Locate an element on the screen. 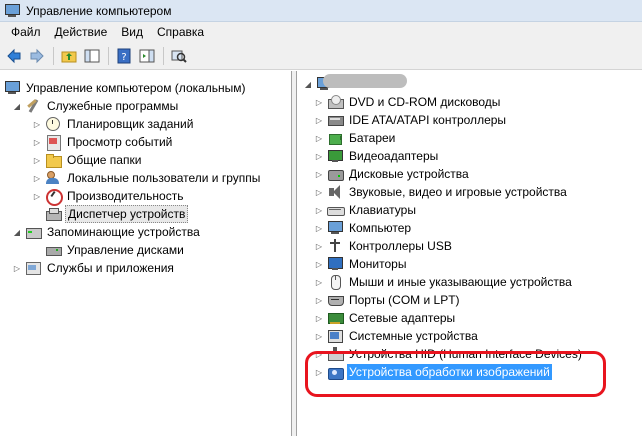  usb-icon is located at coordinates (335, 246).